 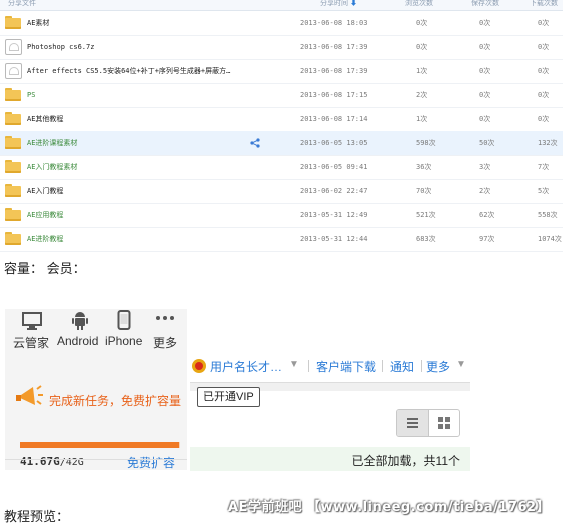 I want to click on header-name: 分享文件, so click(x=22, y=4).